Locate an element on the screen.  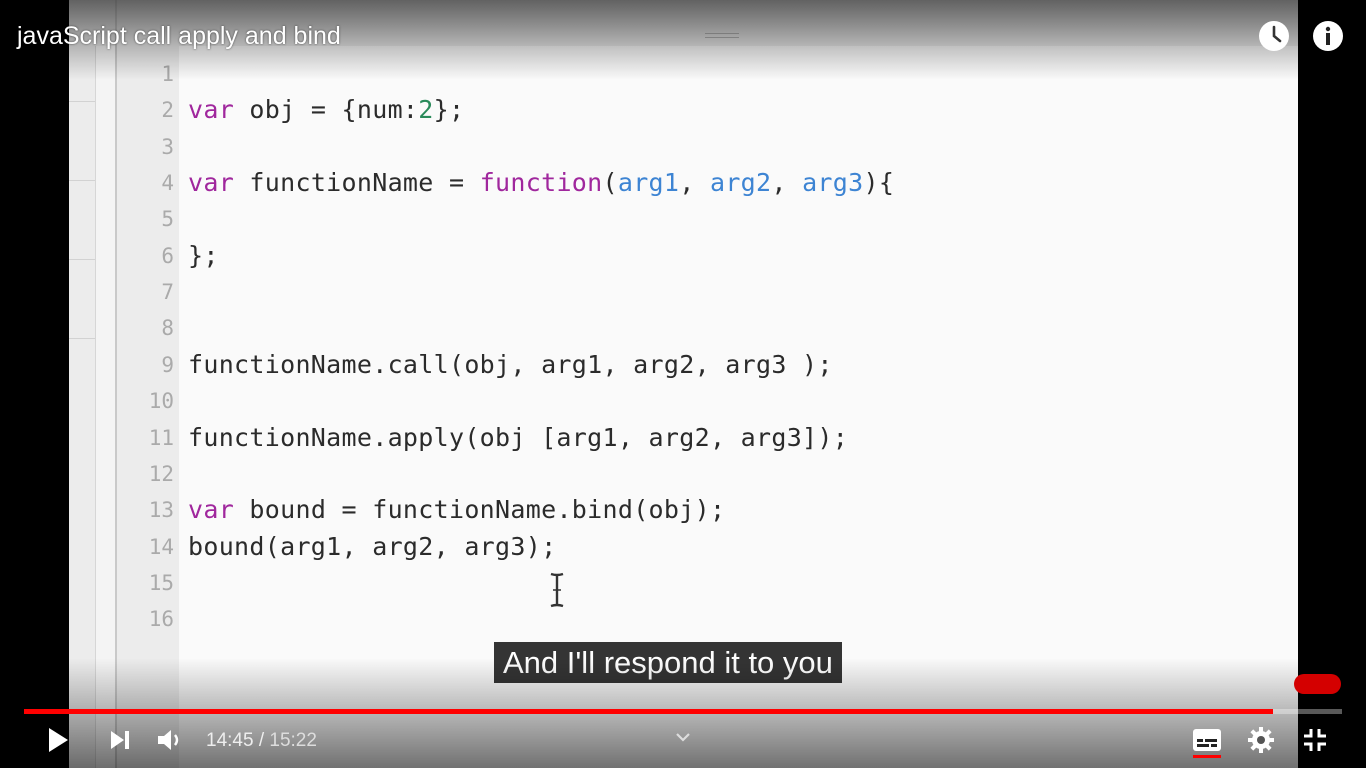
line-code: var obj = {num:2}; is located at coordinates (326, 110).